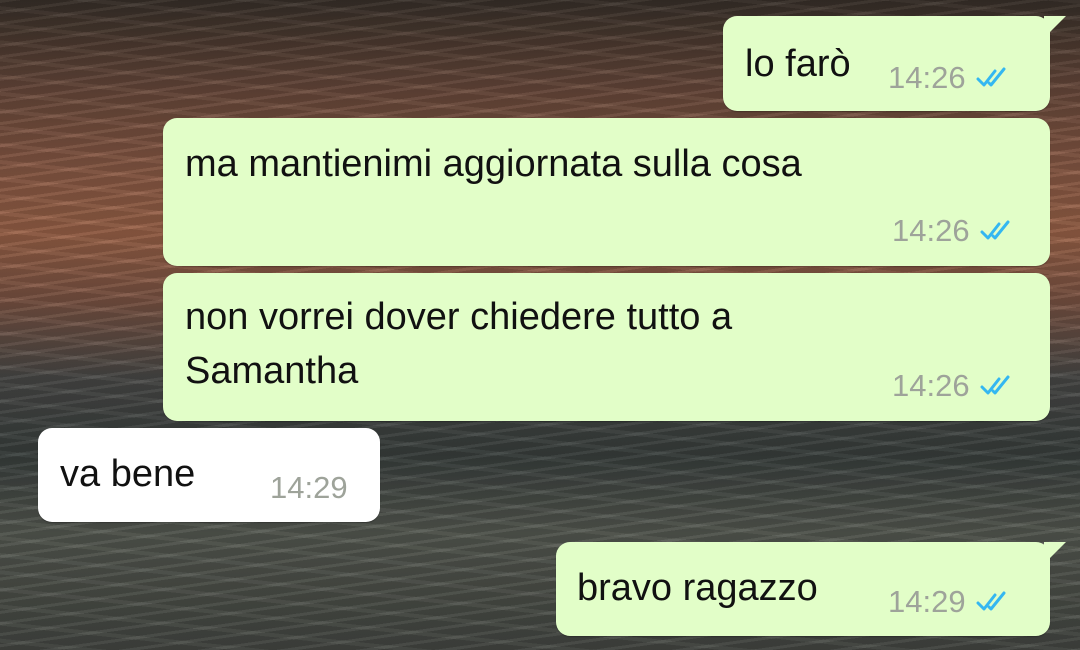  Describe the element at coordinates (493, 164) in the screenshot. I see `message-text: ma mantienimi aggiornata sulla cosa` at that location.